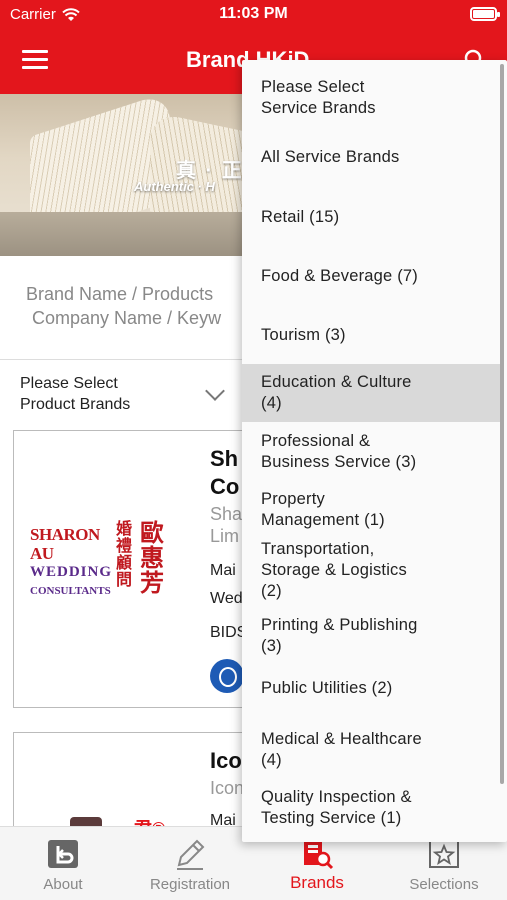  Describe the element at coordinates (371, 808) in the screenshot. I see `dropdown-item: Quality Inspection & Testing Service (1)` at that location.